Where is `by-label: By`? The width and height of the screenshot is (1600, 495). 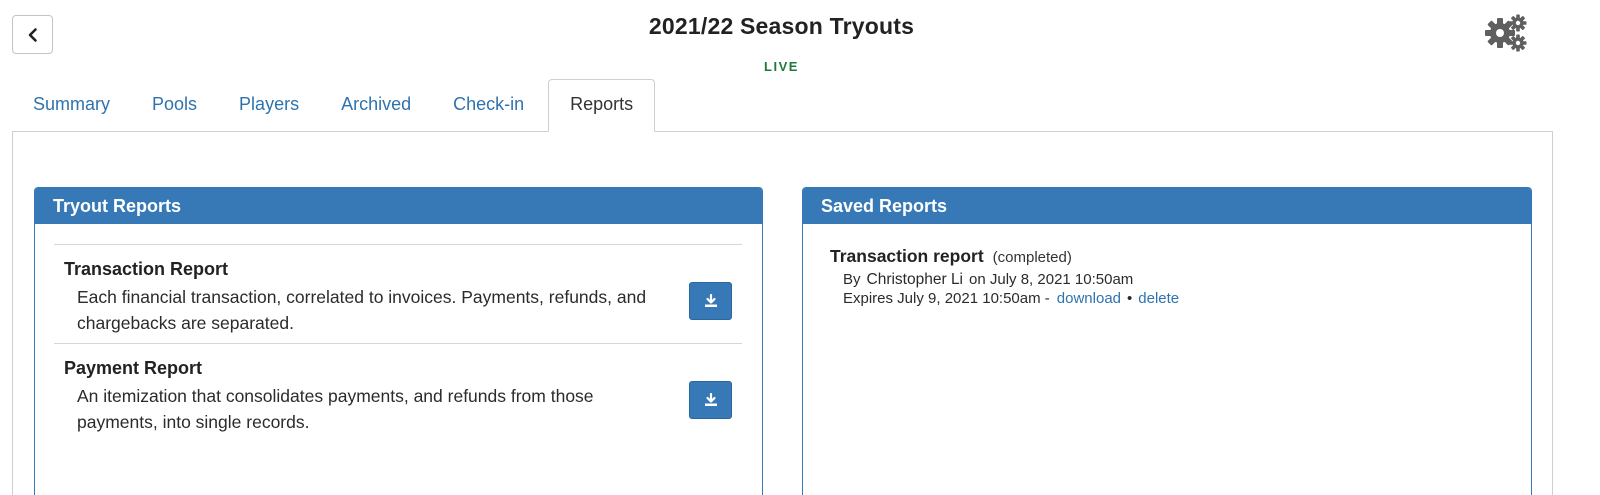 by-label: By is located at coordinates (852, 279).